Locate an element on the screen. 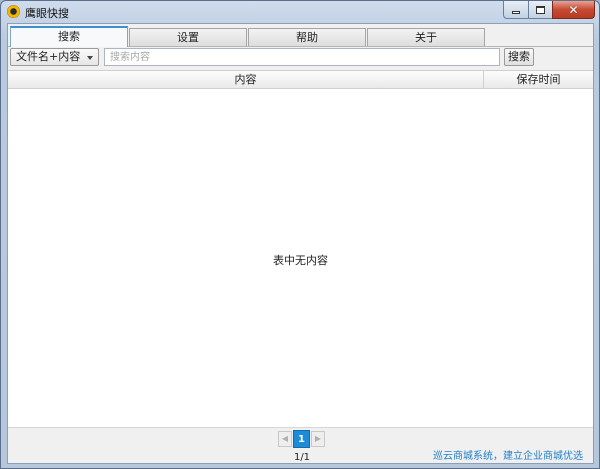  search-mode-value: 文件名+内容 is located at coordinates (48, 56).